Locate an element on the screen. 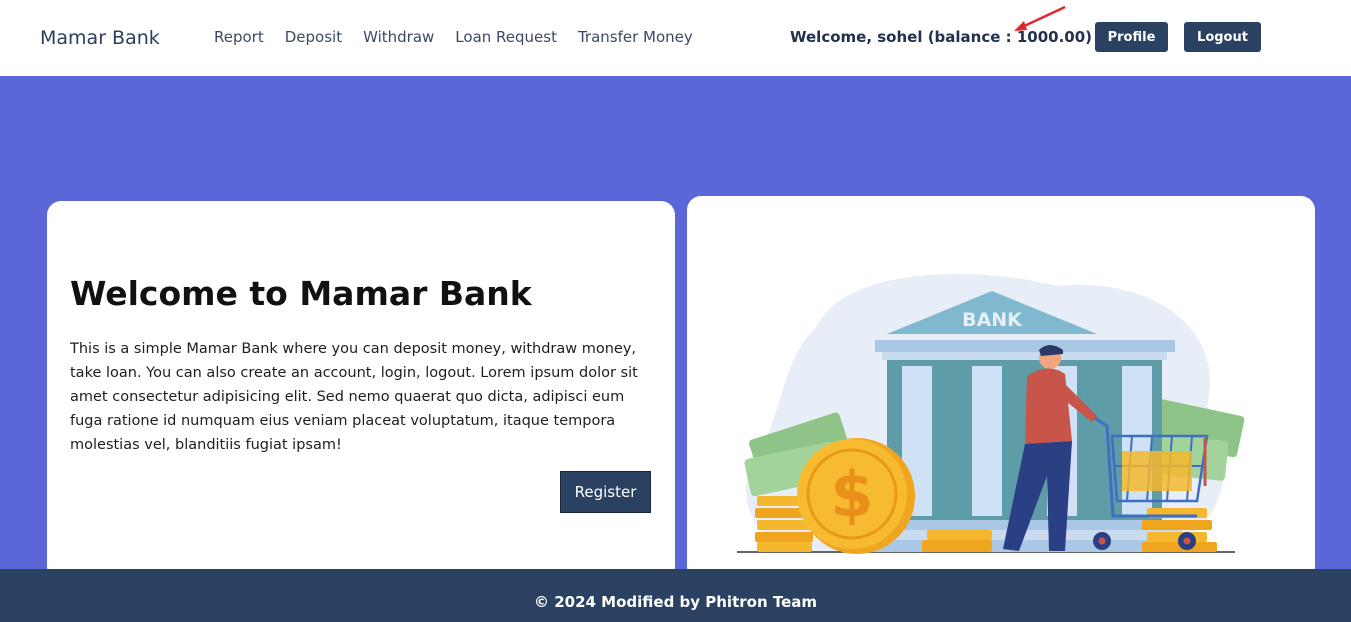 This screenshot has width=1351, height=622. nav-link-deposit: Deposit is located at coordinates (313, 37).